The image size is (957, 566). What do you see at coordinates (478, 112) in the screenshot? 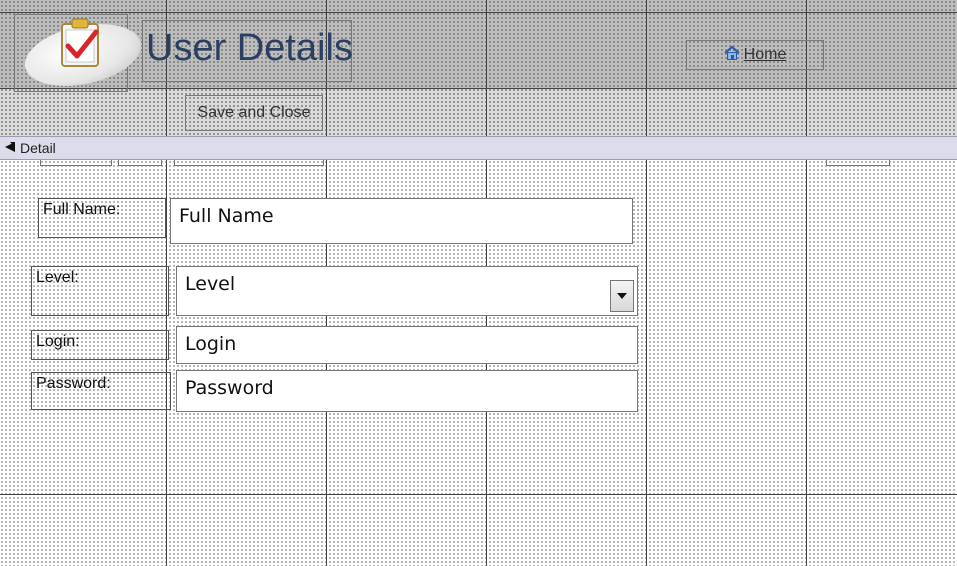
I see `form-header-lower` at bounding box center [478, 112].